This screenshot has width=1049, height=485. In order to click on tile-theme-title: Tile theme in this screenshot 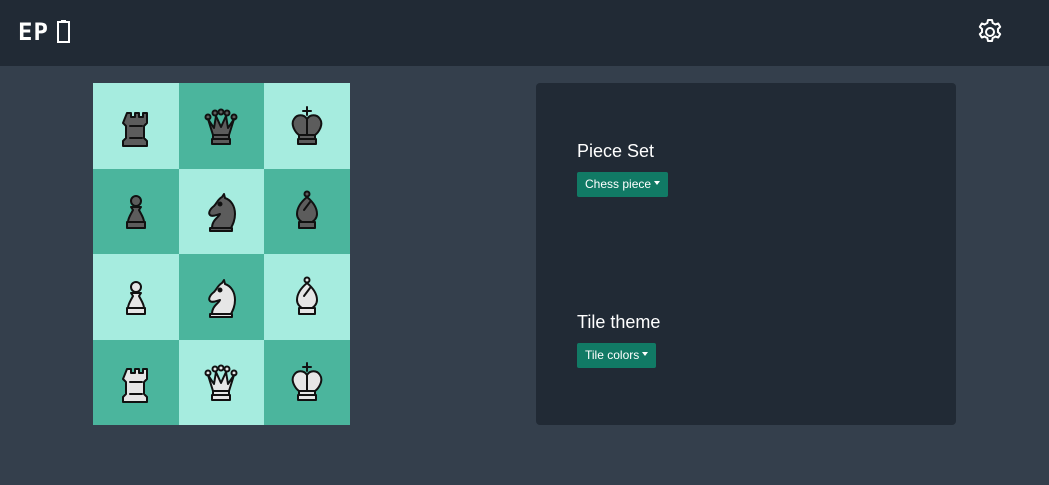, I will do `click(619, 322)`.